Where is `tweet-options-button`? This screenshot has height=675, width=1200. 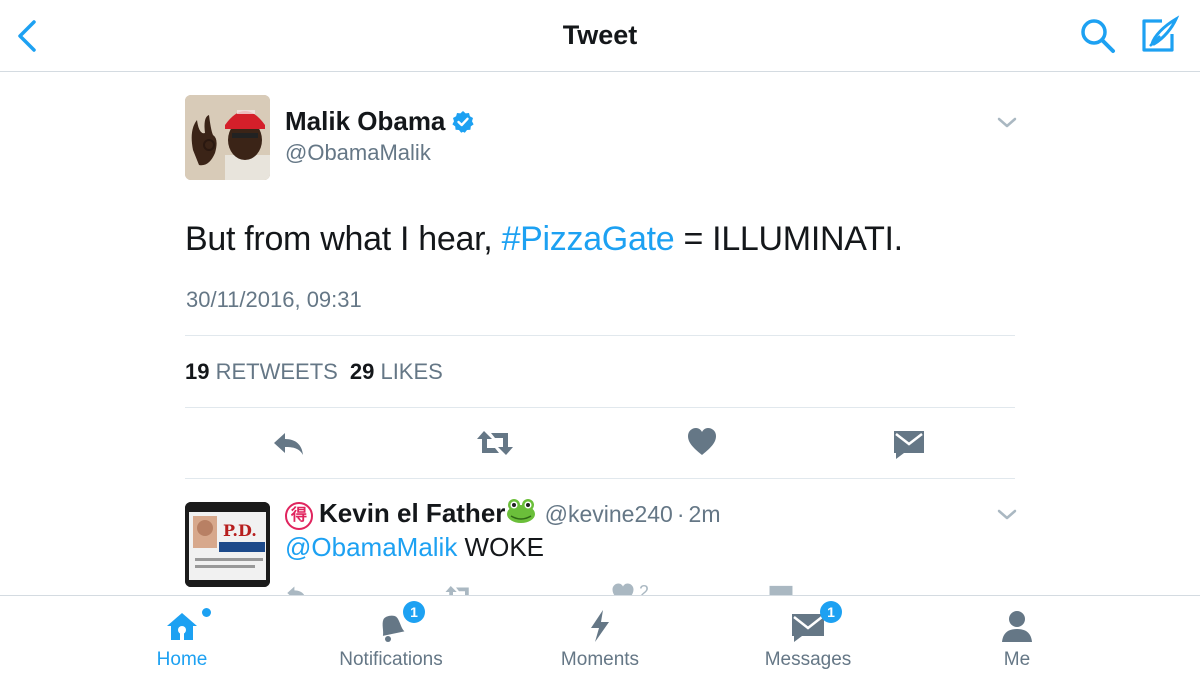 tweet-options-button is located at coordinates (1007, 123).